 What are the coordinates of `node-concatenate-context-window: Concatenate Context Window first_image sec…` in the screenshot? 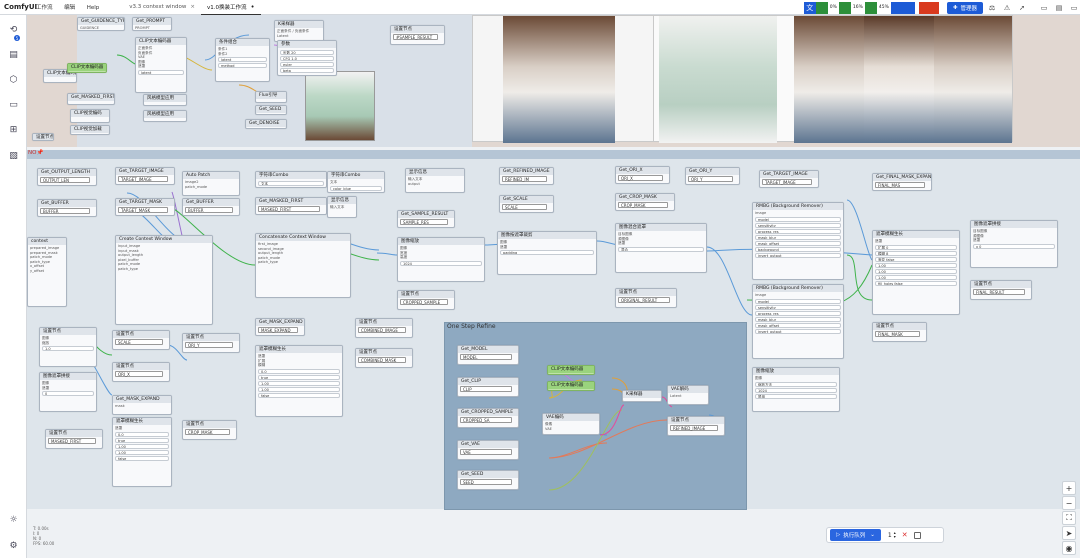 It's located at (303, 265).